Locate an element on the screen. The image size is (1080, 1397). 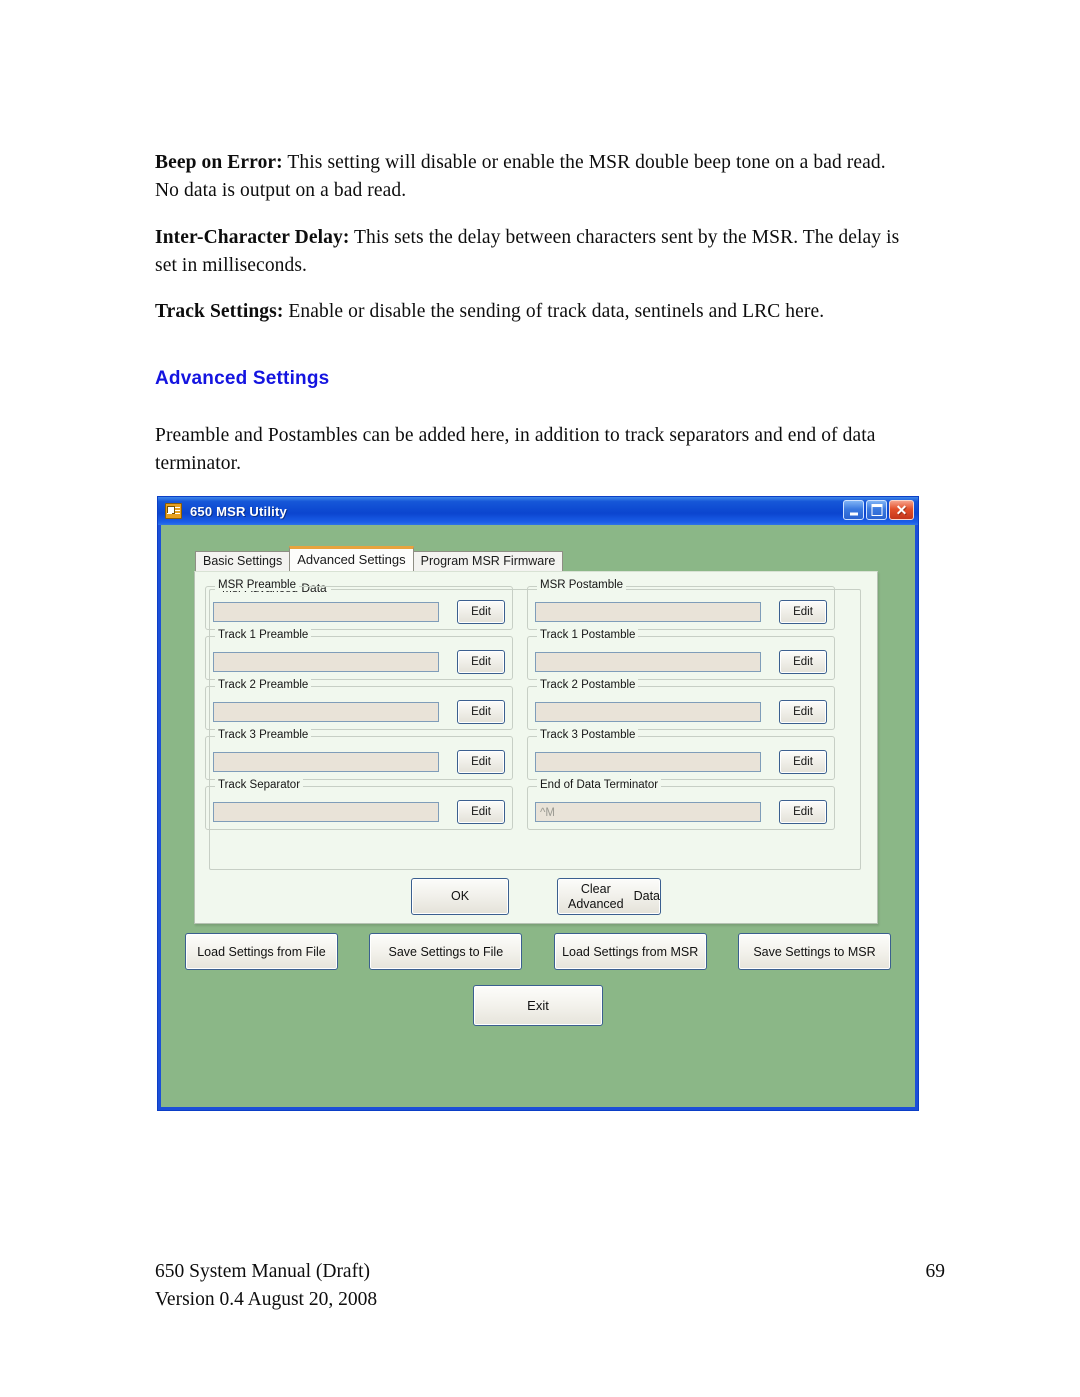
edit-button-track-3-postamble: Edit is located at coordinates (803, 762).